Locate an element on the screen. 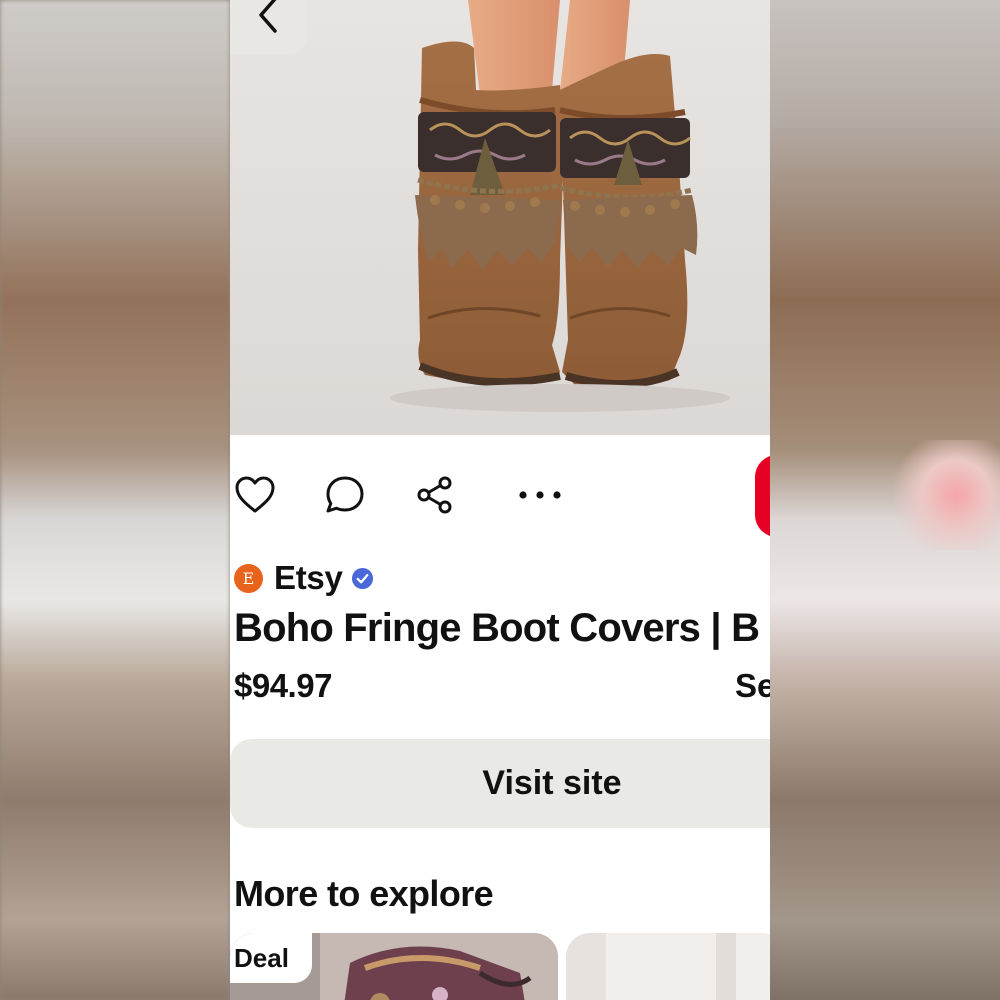 This screenshot has height=1000, width=1000. see-more-link: Se is located at coordinates (752, 686).